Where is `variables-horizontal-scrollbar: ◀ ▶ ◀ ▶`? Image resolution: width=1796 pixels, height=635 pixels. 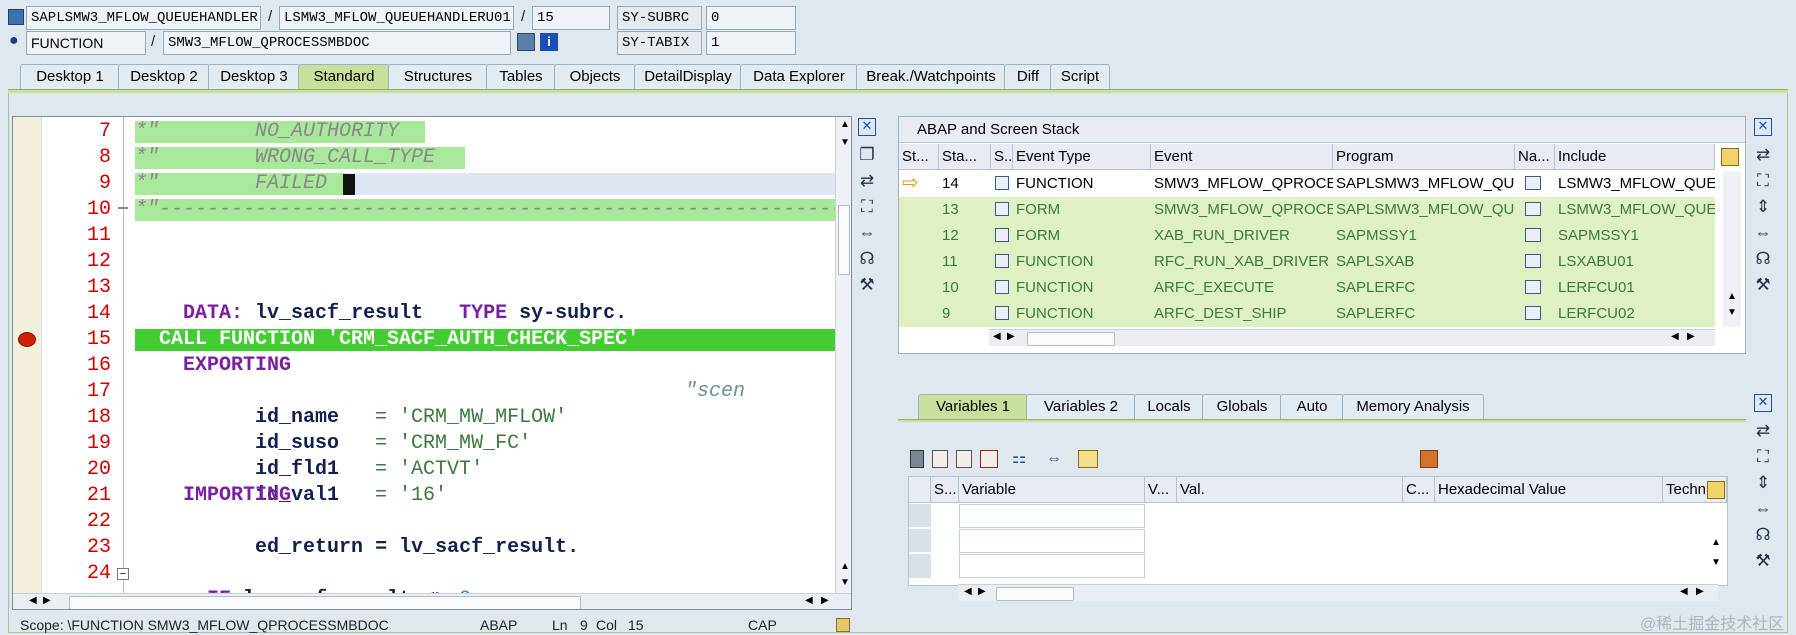
variables-horizontal-scrollbar: ◀ ▶ ◀ ▶ is located at coordinates (1338, 592).